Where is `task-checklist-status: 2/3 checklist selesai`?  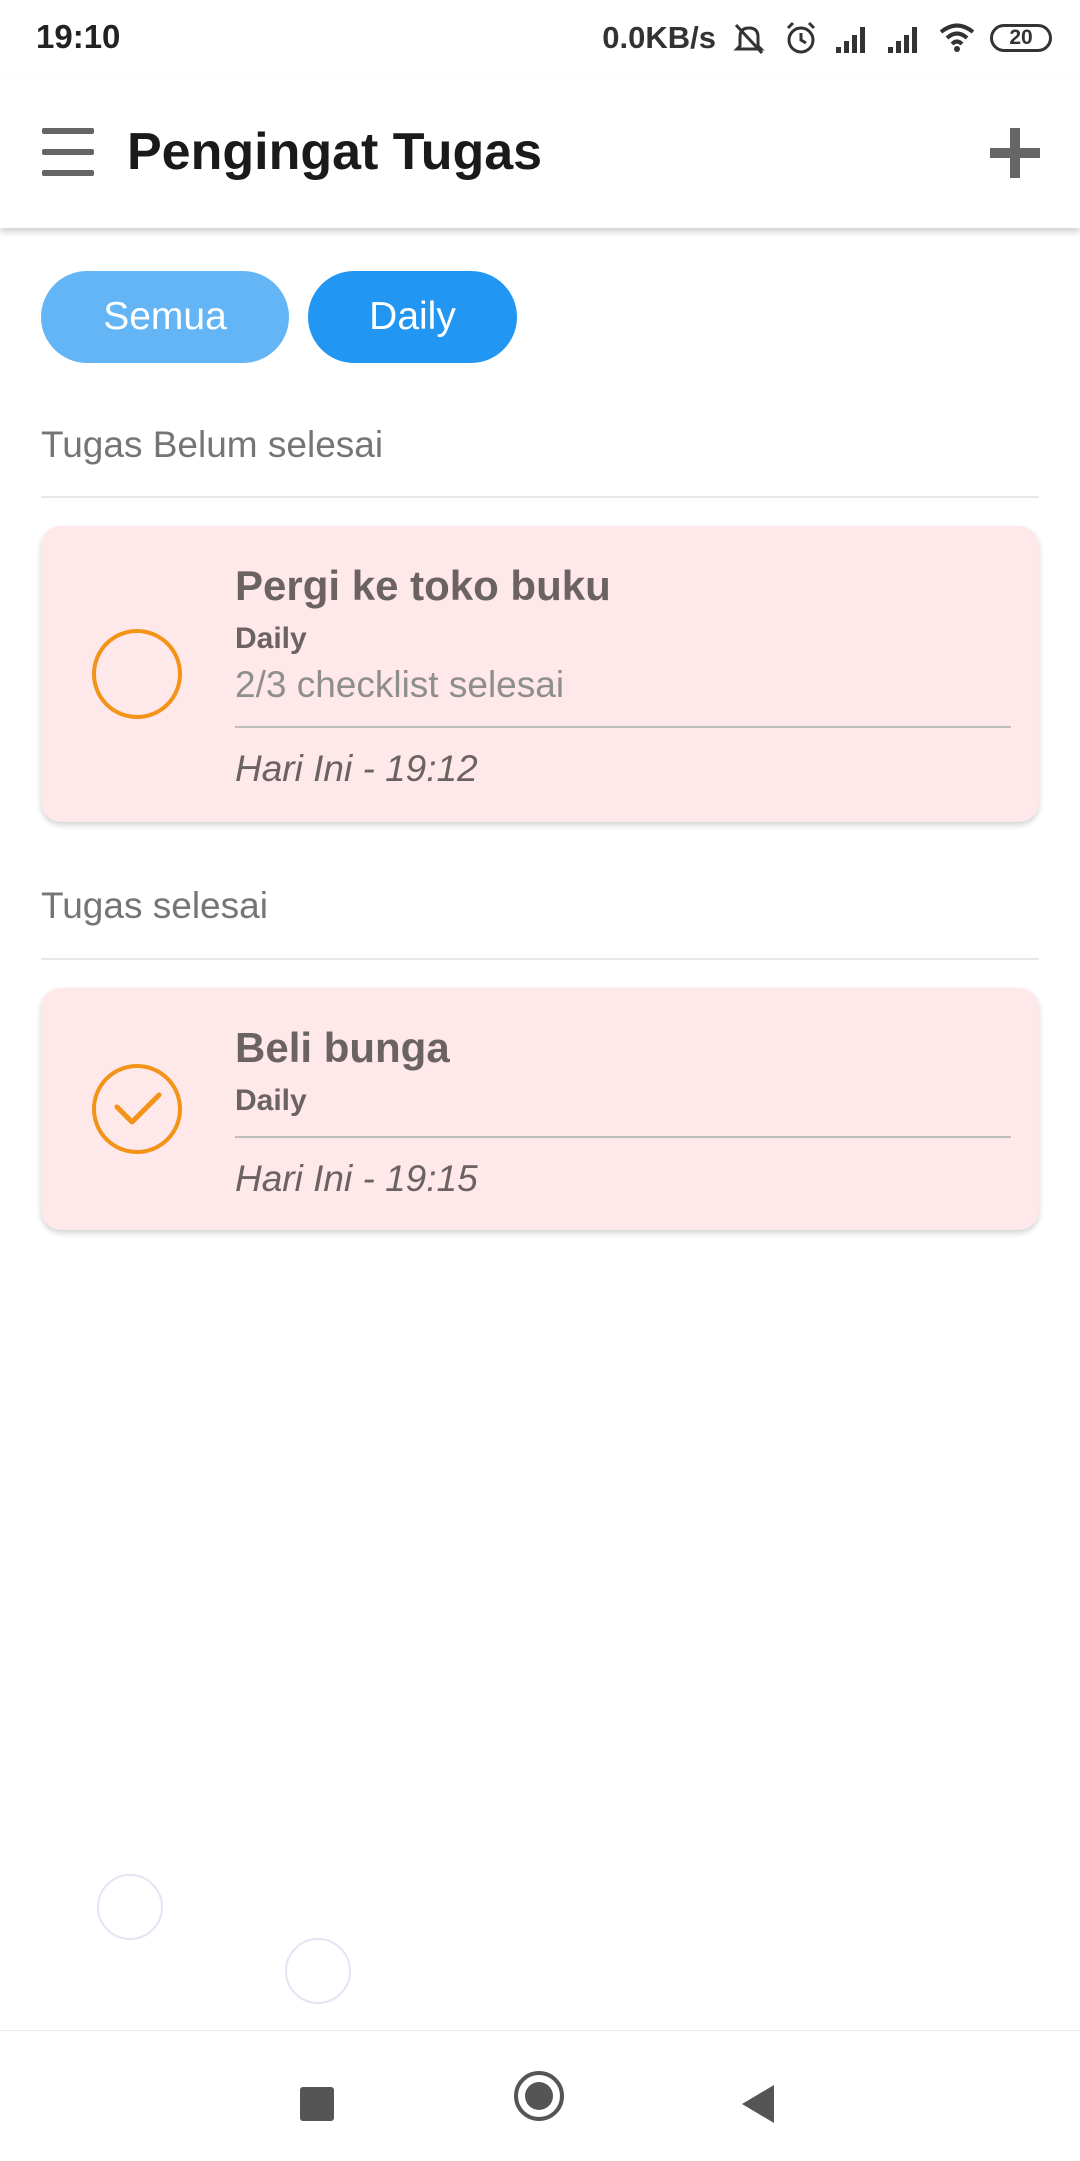 task-checklist-status: 2/3 checklist selesai is located at coordinates (400, 684).